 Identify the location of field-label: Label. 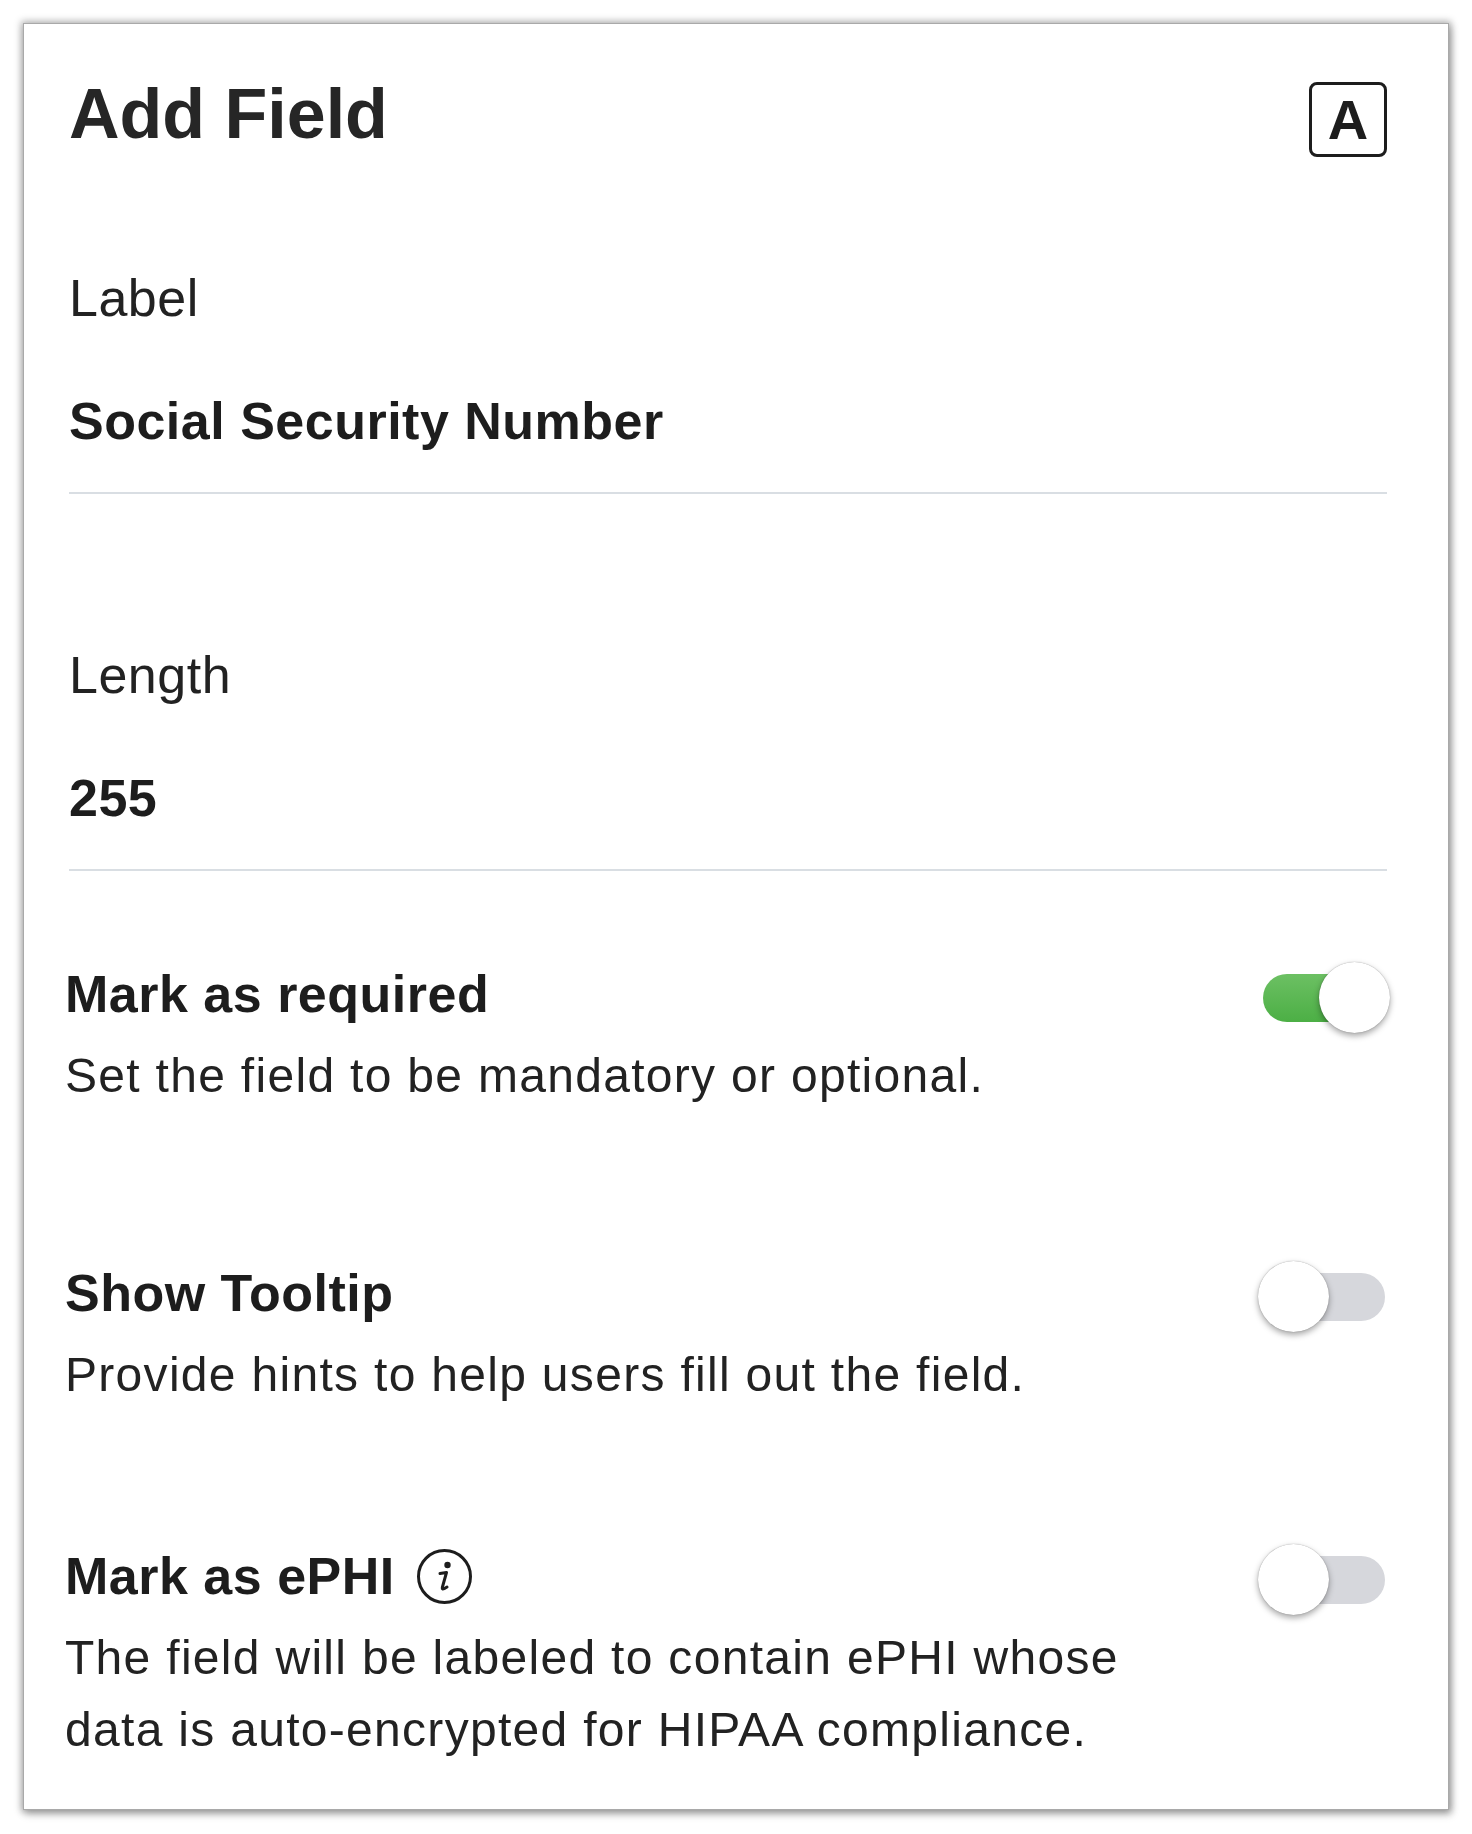
(134, 298).